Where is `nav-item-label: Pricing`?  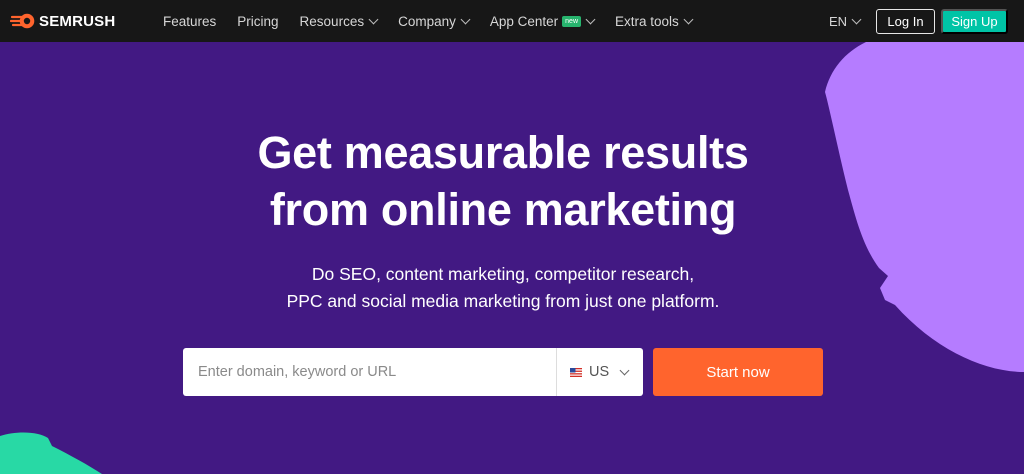
nav-item-label: Pricing is located at coordinates (258, 21).